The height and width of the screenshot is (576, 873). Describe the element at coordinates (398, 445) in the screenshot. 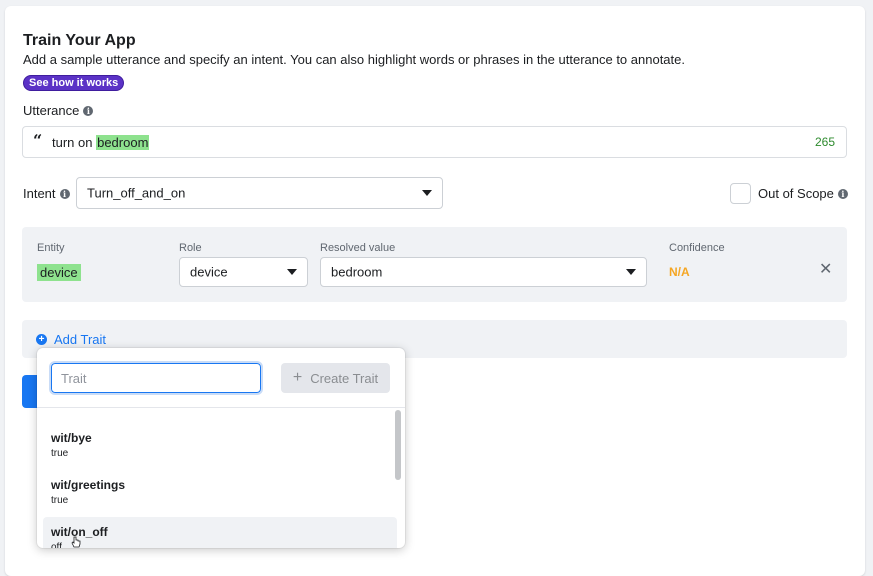

I see `scrollbar` at that location.